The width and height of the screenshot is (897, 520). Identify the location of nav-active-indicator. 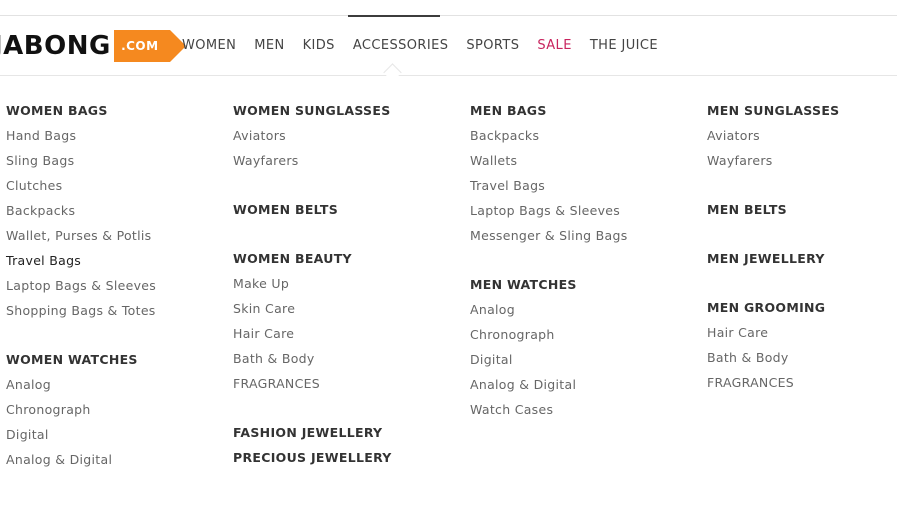
(394, 16).